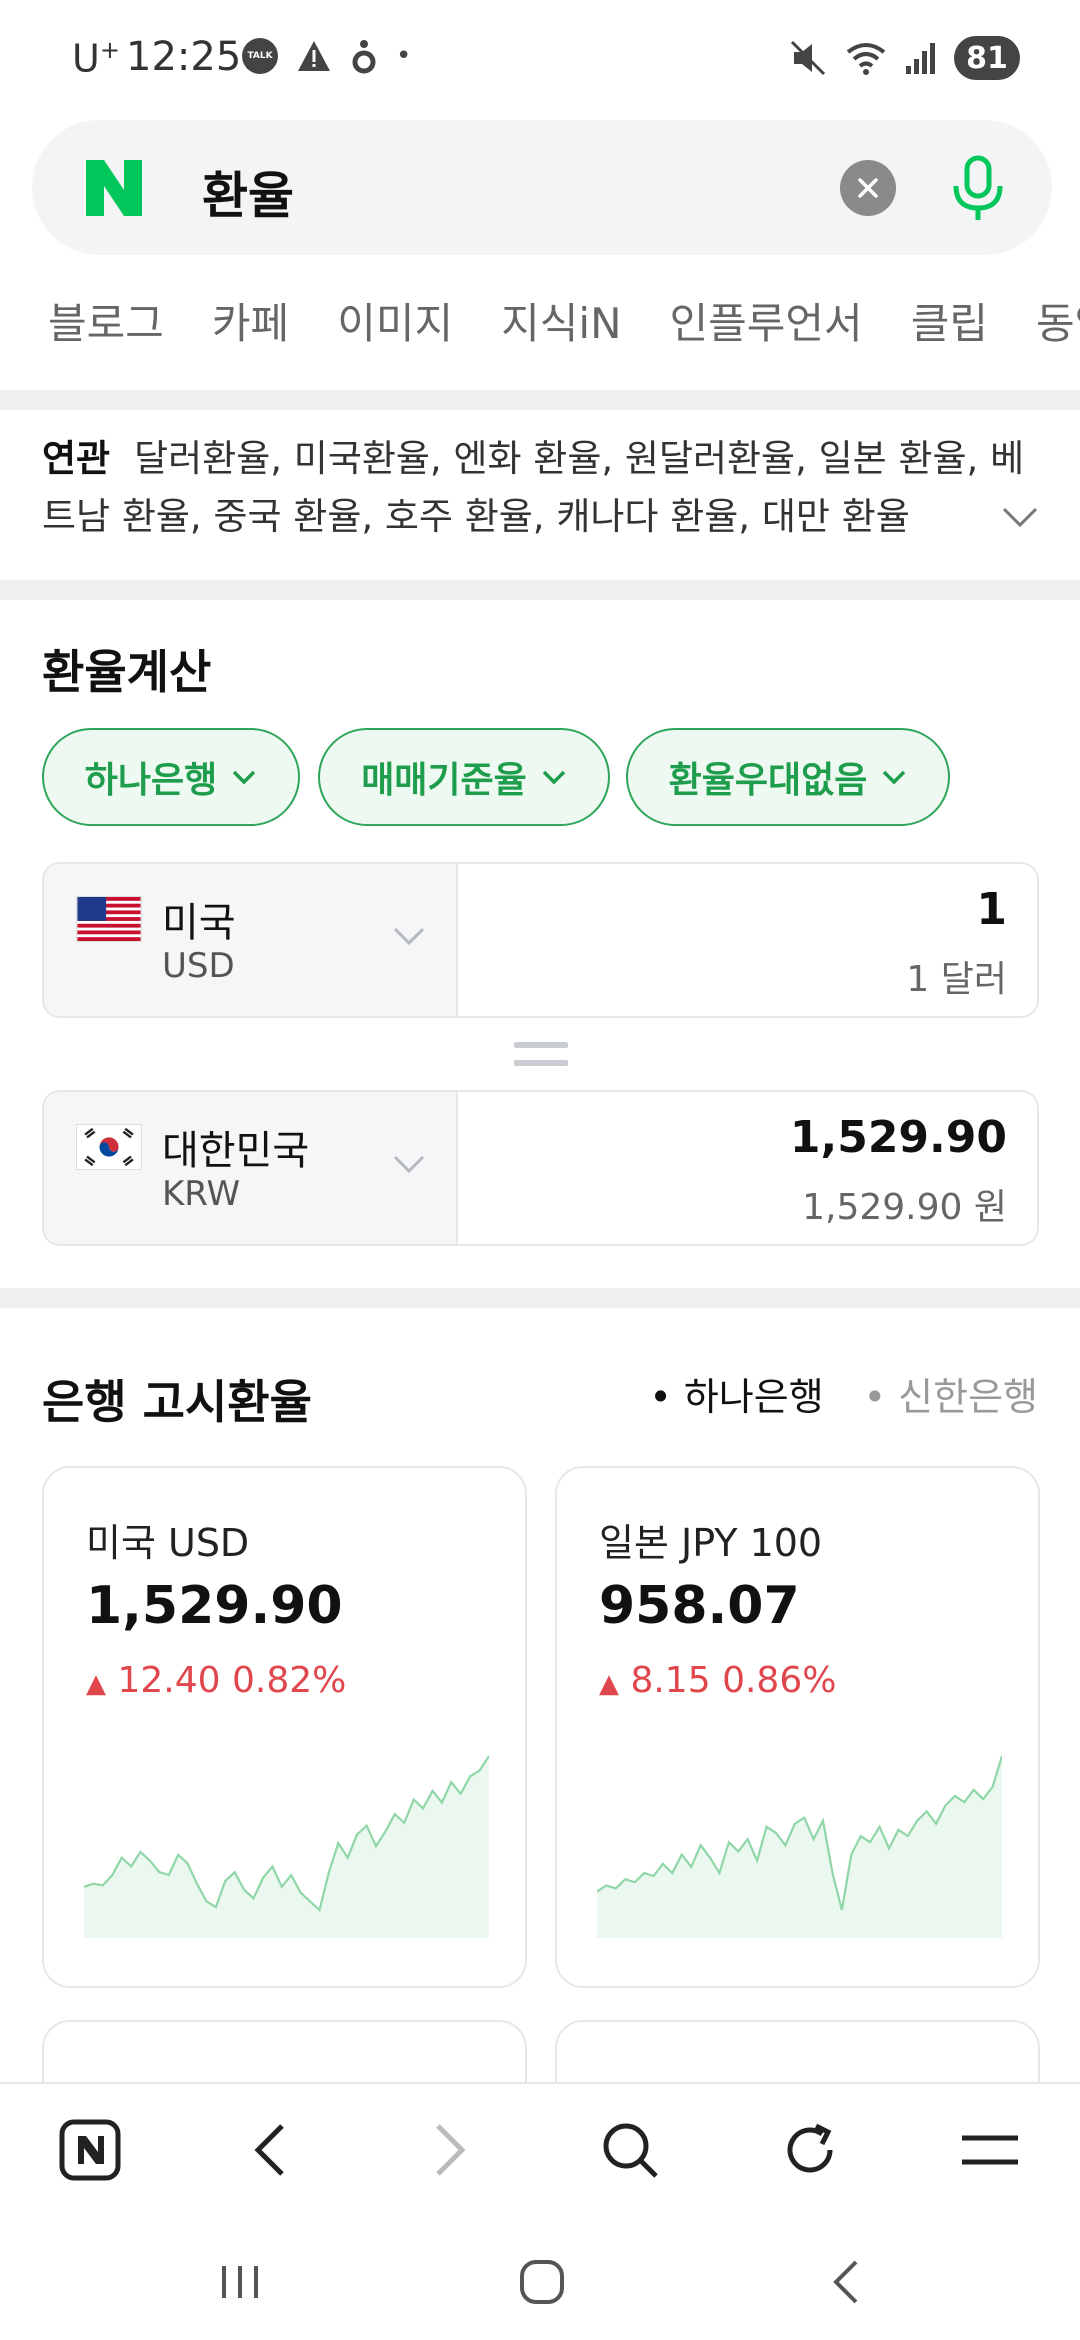  I want to click on browser-toolbar, so click(540, 2148).